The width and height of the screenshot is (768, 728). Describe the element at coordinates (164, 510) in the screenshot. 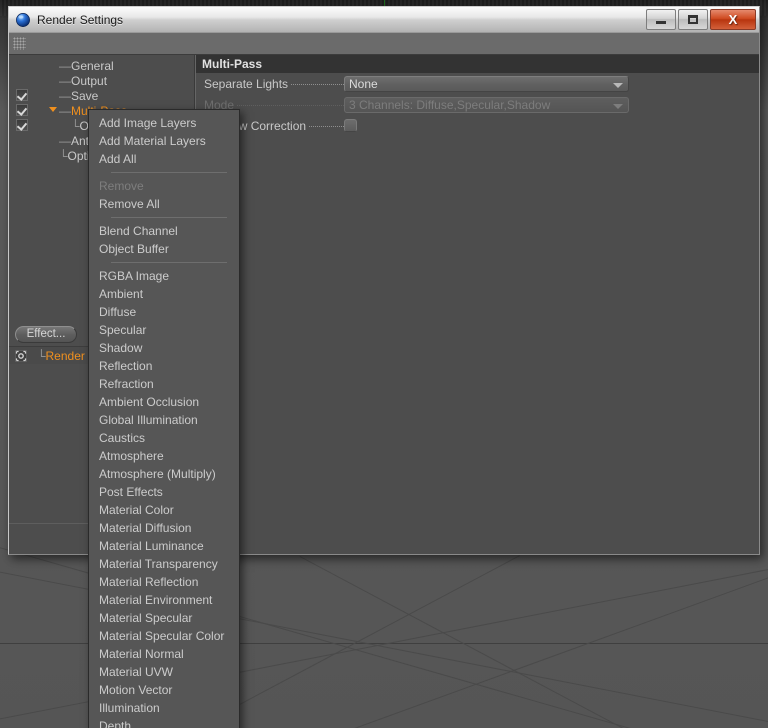

I see `menu-item-material-color: Material Color` at that location.